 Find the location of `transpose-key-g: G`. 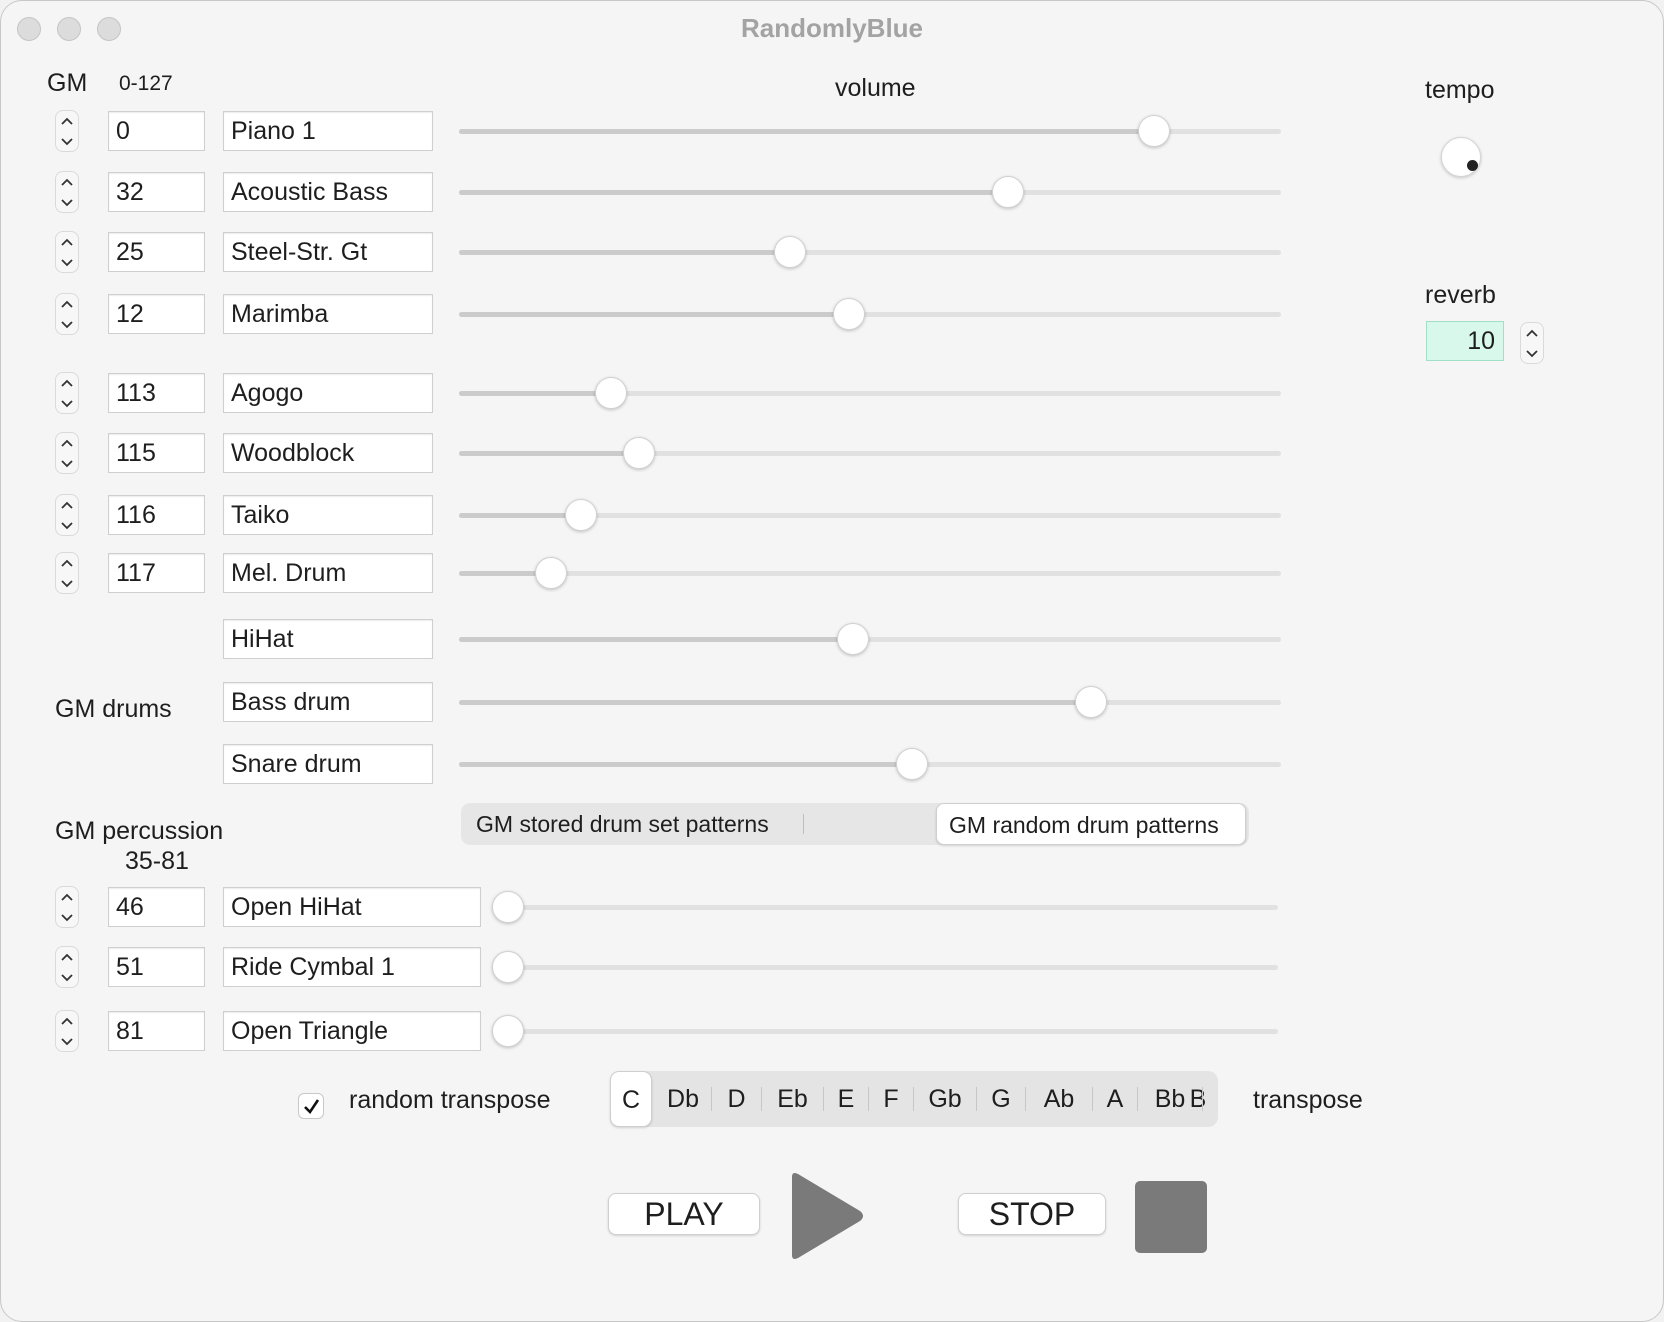

transpose-key-g: G is located at coordinates (1001, 1099).